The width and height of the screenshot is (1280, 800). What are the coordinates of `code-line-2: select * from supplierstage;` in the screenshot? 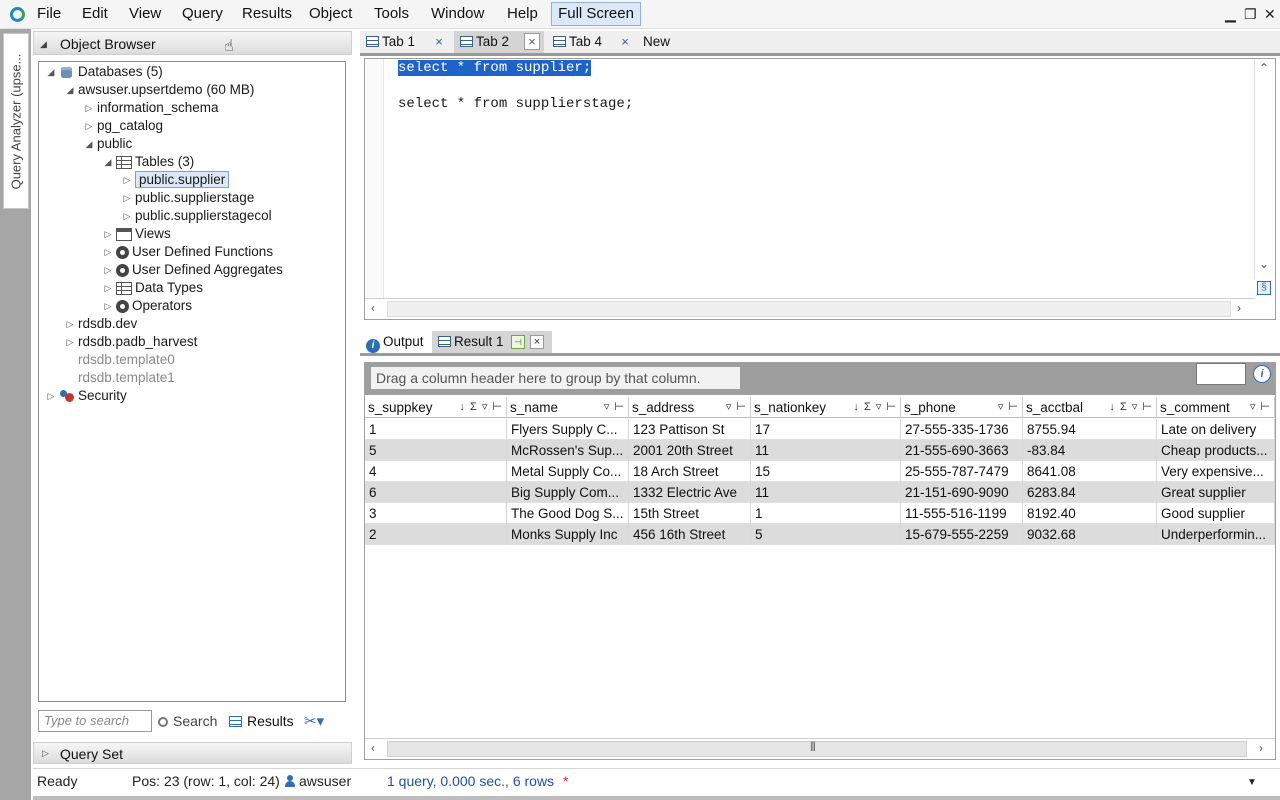 It's located at (515, 104).